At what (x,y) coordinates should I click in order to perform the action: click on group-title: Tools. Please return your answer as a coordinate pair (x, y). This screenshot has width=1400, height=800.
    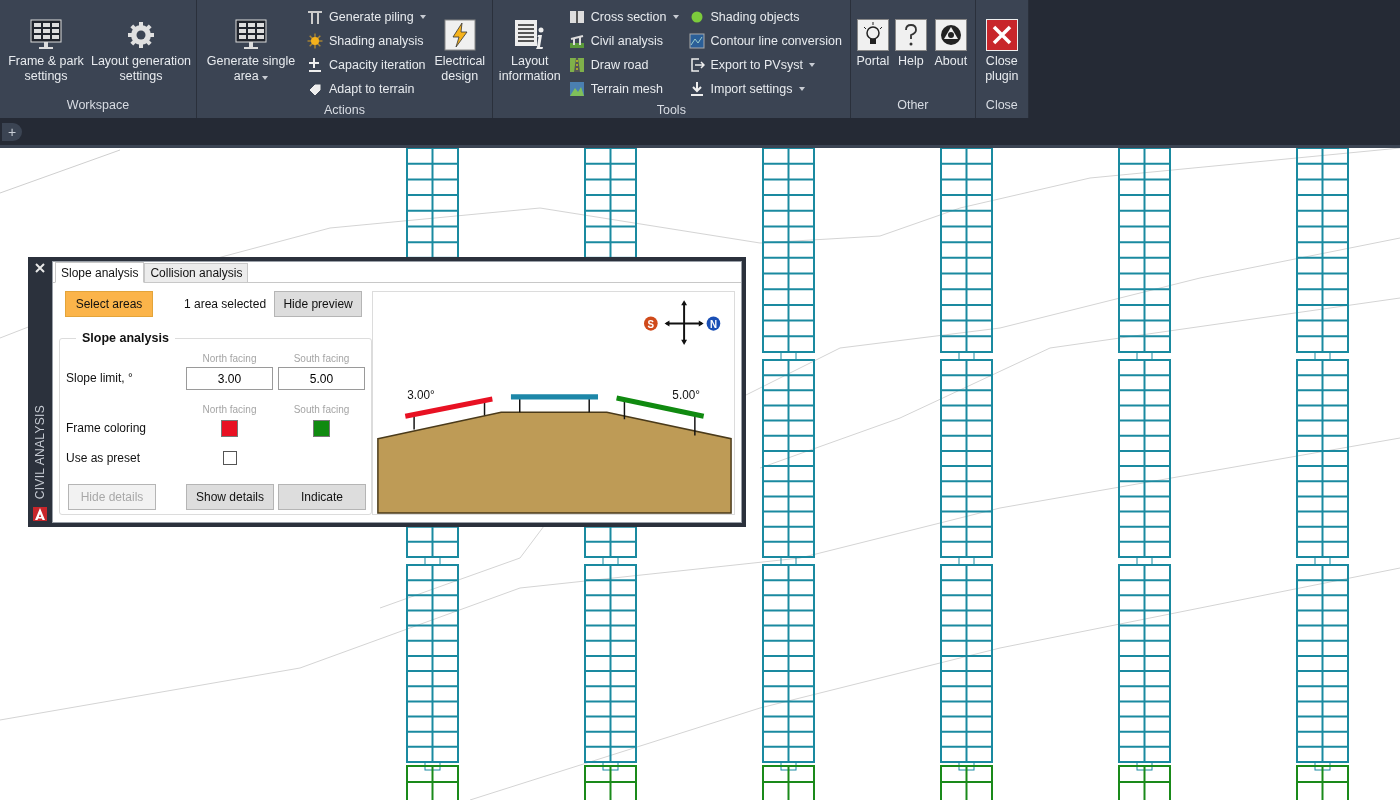
    Looking at the image, I should click on (671, 110).